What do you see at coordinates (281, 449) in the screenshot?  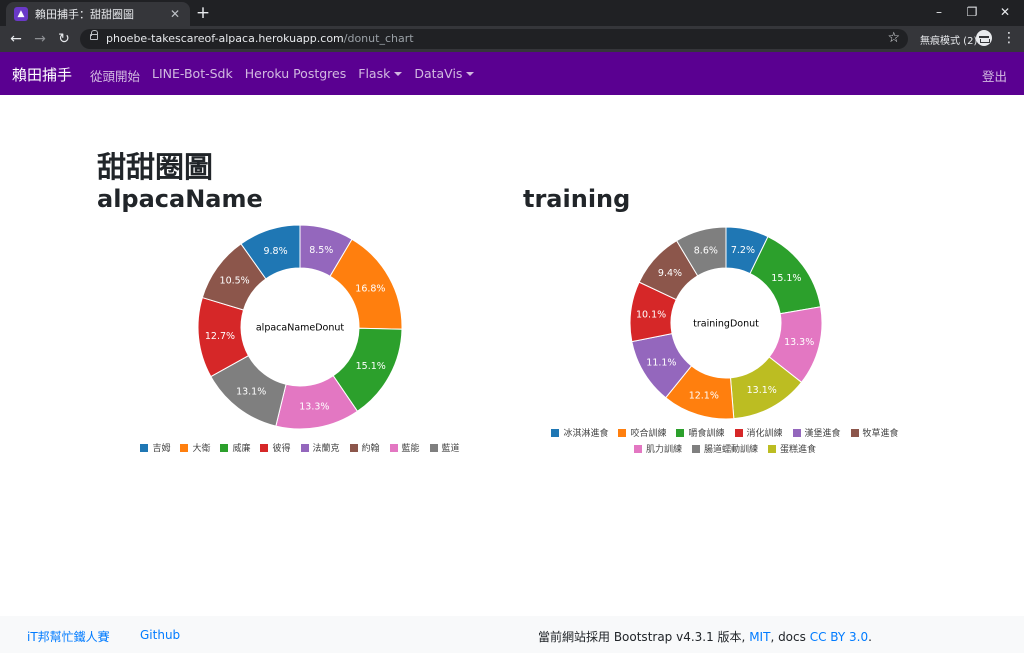 I see `legend-label: 彼得` at bounding box center [281, 449].